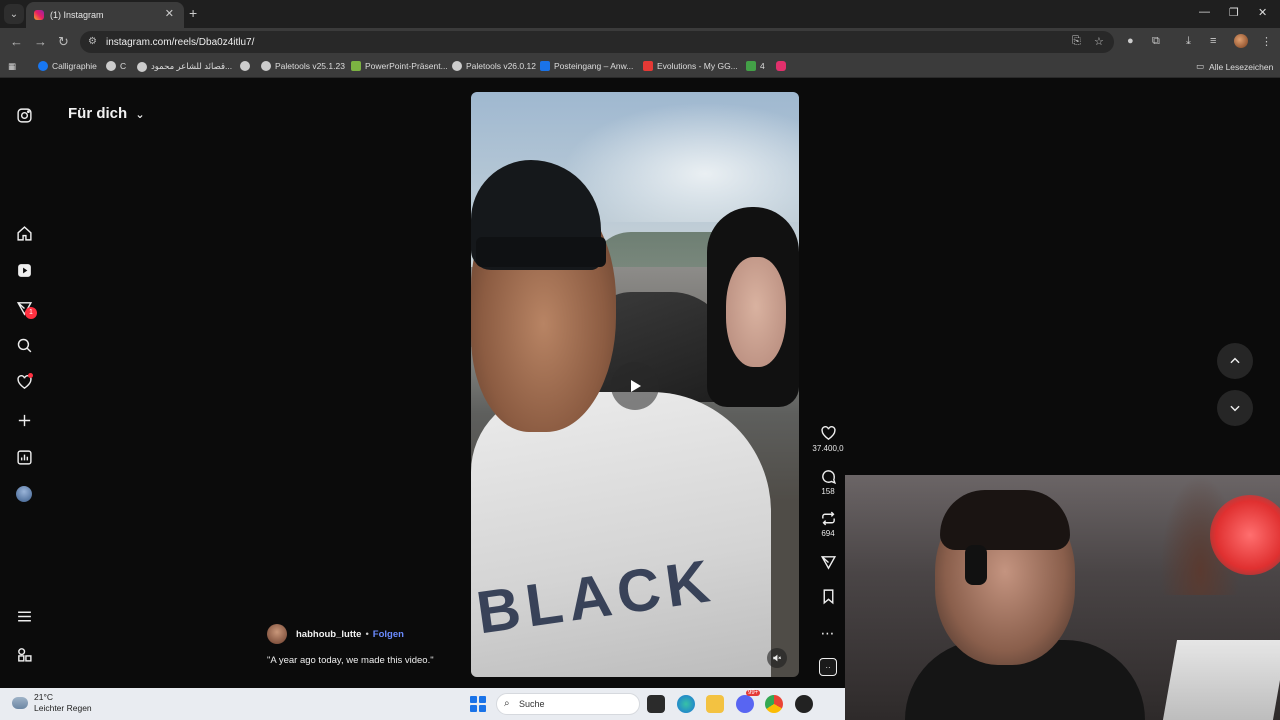 This screenshot has width=1280, height=720. Describe the element at coordinates (105, 15) in the screenshot. I see `browser-tab-instagram: (1) Instagram ✕` at that location.